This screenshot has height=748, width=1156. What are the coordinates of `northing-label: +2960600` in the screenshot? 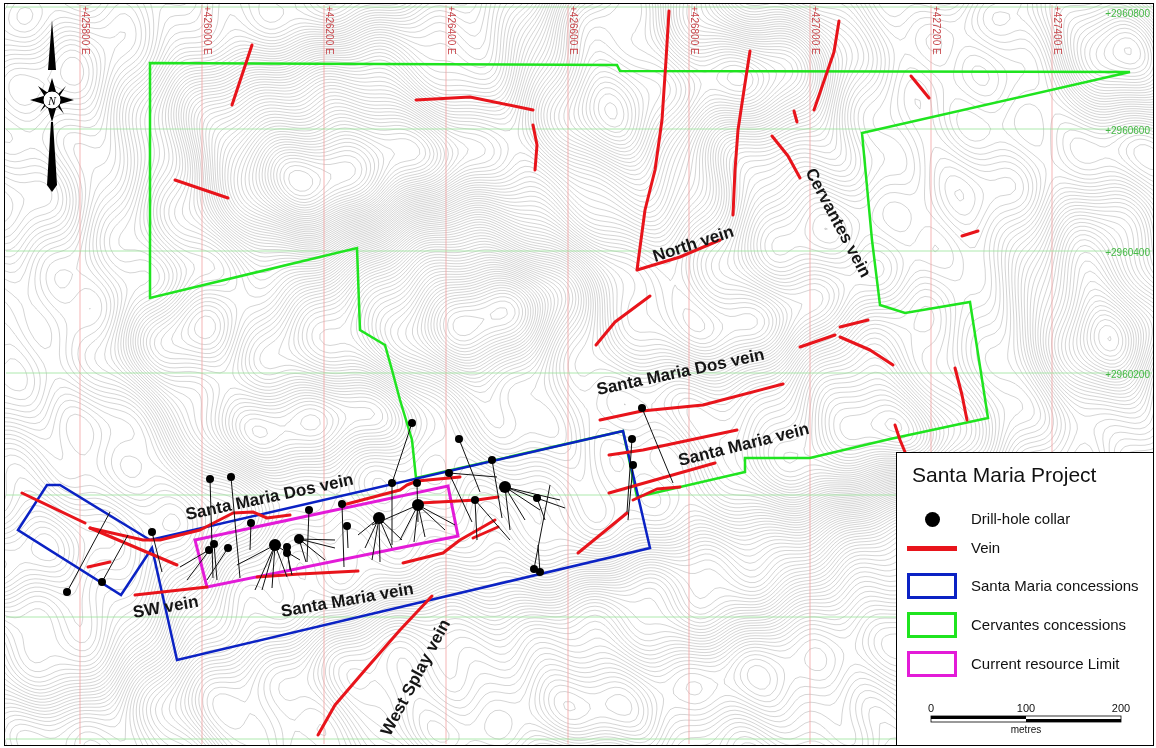 It's located at (1127, 130).